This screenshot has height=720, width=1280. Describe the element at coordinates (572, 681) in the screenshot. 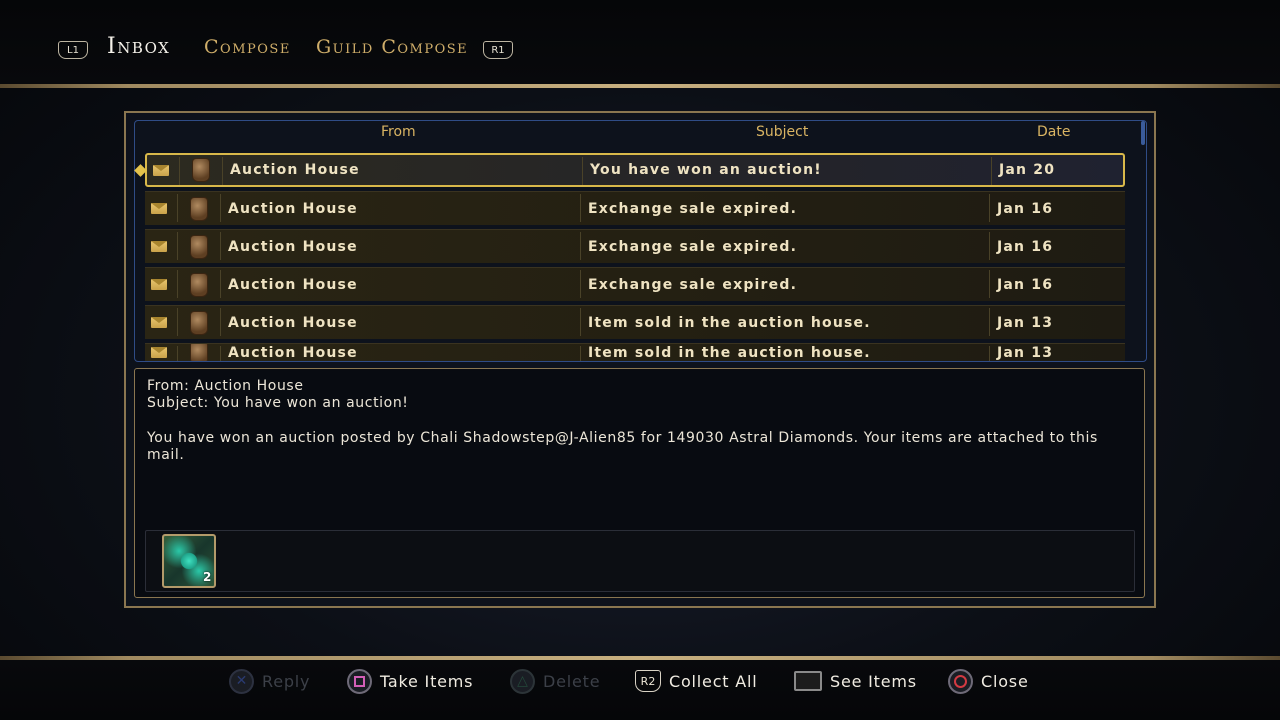

I see `delete-label: Delete` at that location.